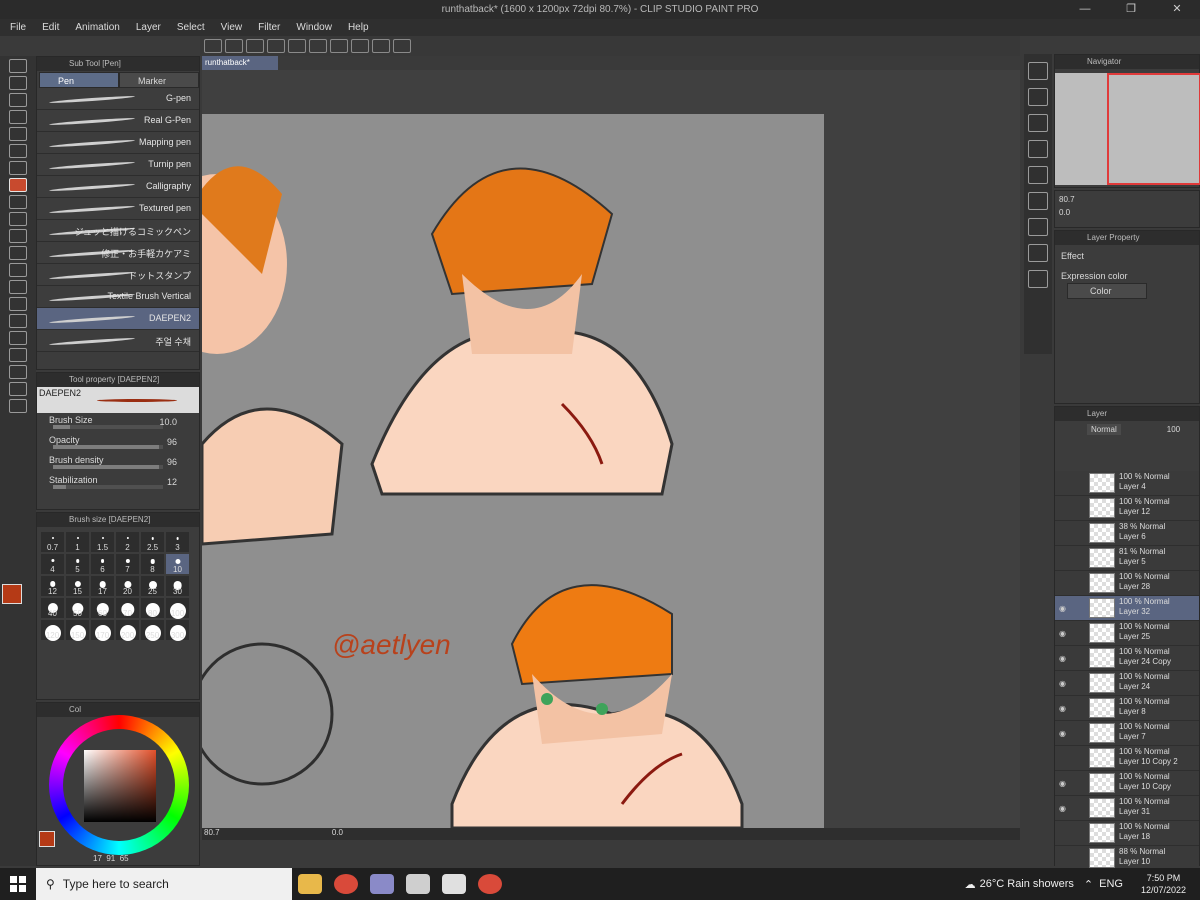 This screenshot has height=900, width=1200. I want to click on menu-select: Select, so click(191, 27).